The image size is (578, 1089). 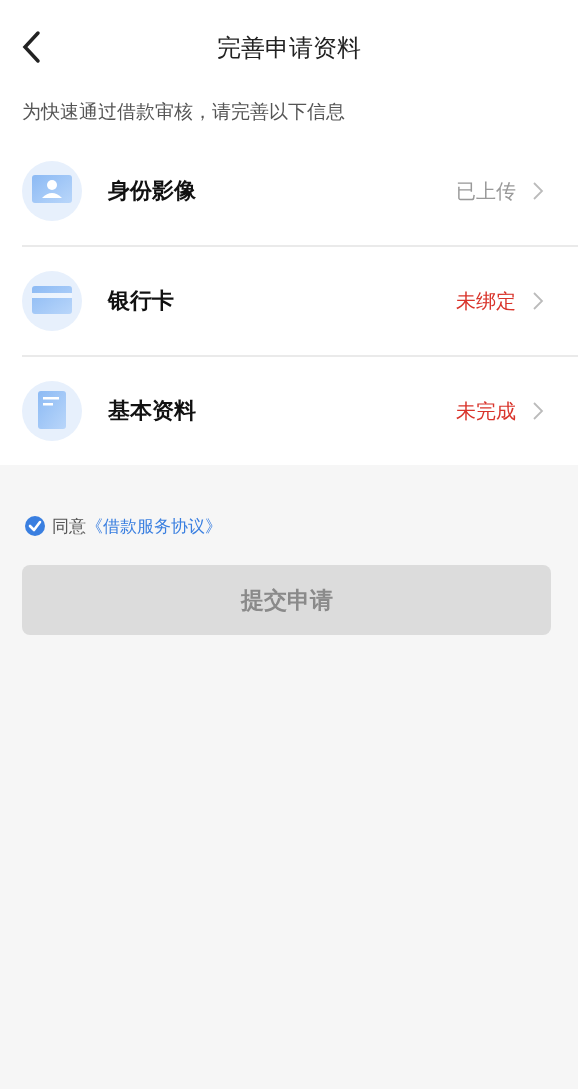 What do you see at coordinates (300, 302) in the screenshot?
I see `list-item: 银行卡 未绑定` at bounding box center [300, 302].